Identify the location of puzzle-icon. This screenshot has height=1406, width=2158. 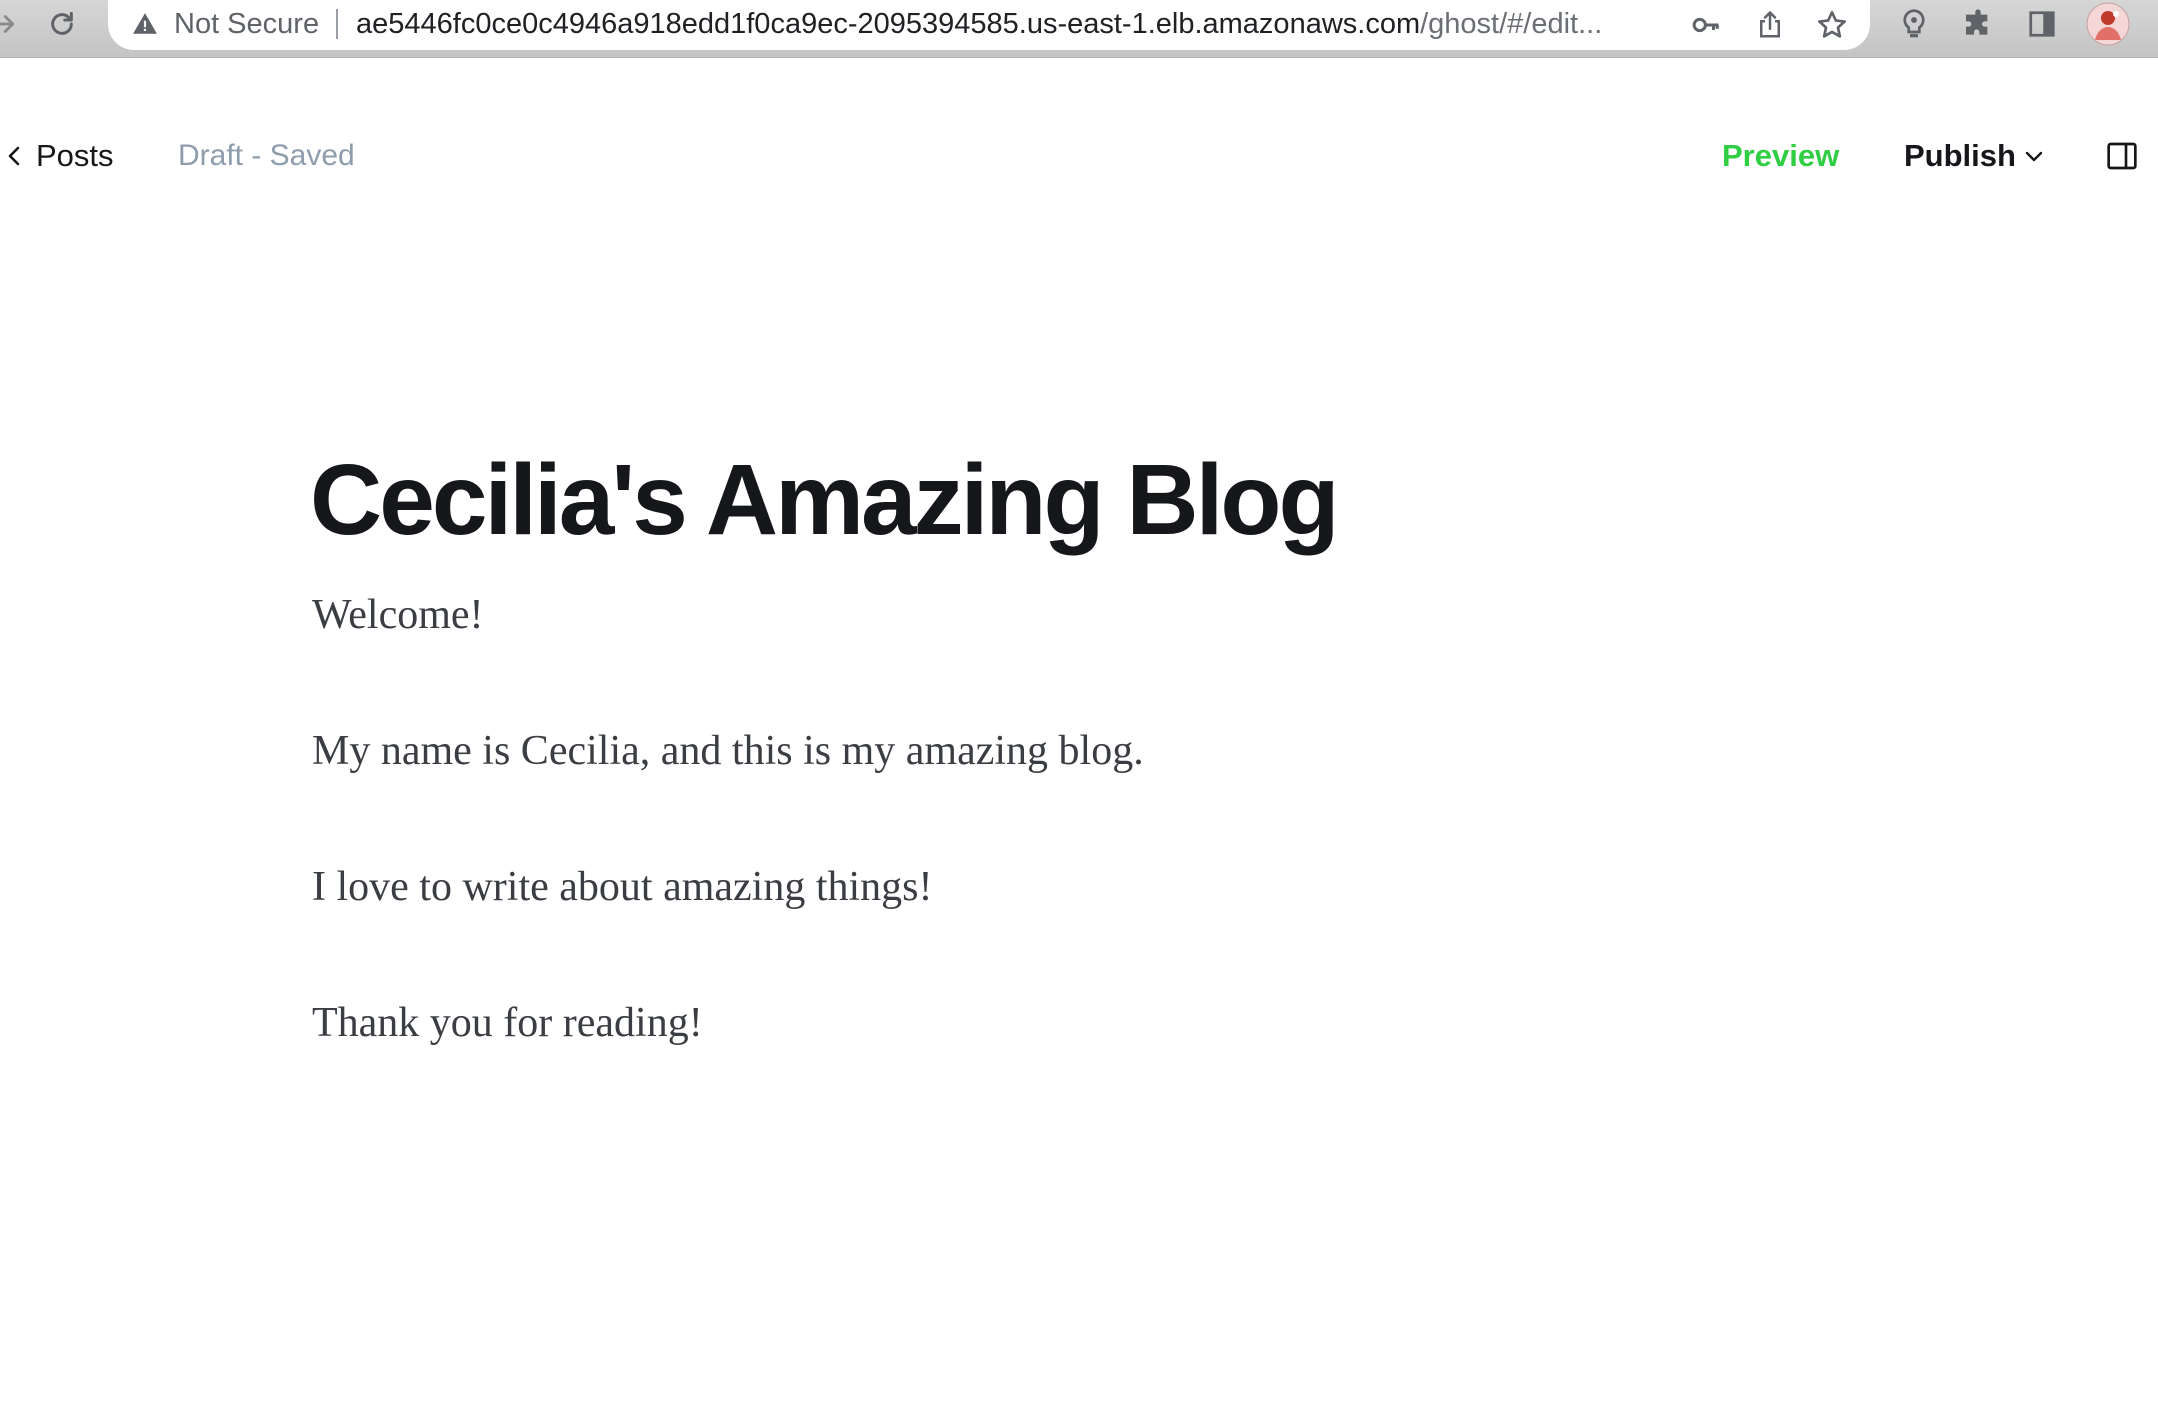
(1978, 24).